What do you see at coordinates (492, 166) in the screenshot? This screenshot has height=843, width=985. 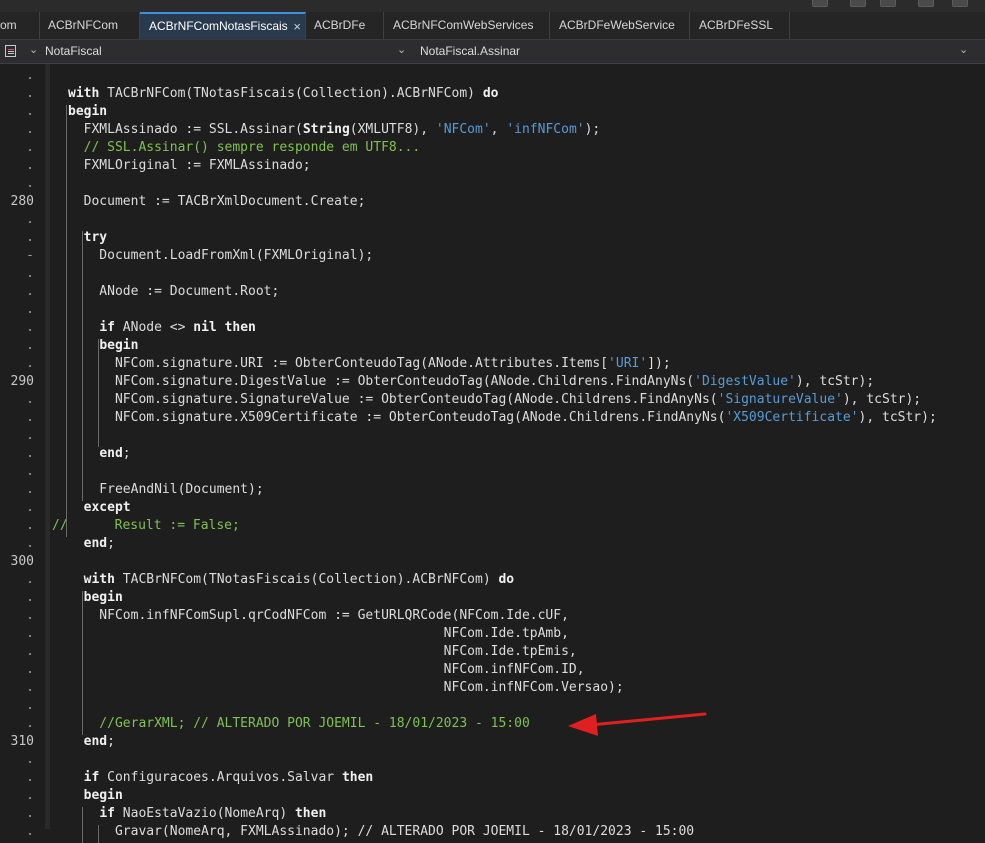 I see `code-line: . FXMLOriginal := FXMLAssinado;` at bounding box center [492, 166].